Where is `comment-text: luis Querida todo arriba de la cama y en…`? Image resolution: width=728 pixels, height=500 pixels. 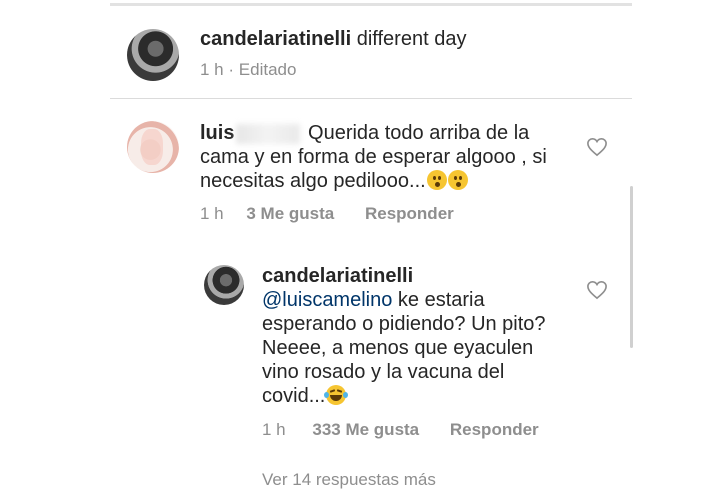
comment-text: luis Querida todo arriba de la cama y en… is located at coordinates (390, 157).